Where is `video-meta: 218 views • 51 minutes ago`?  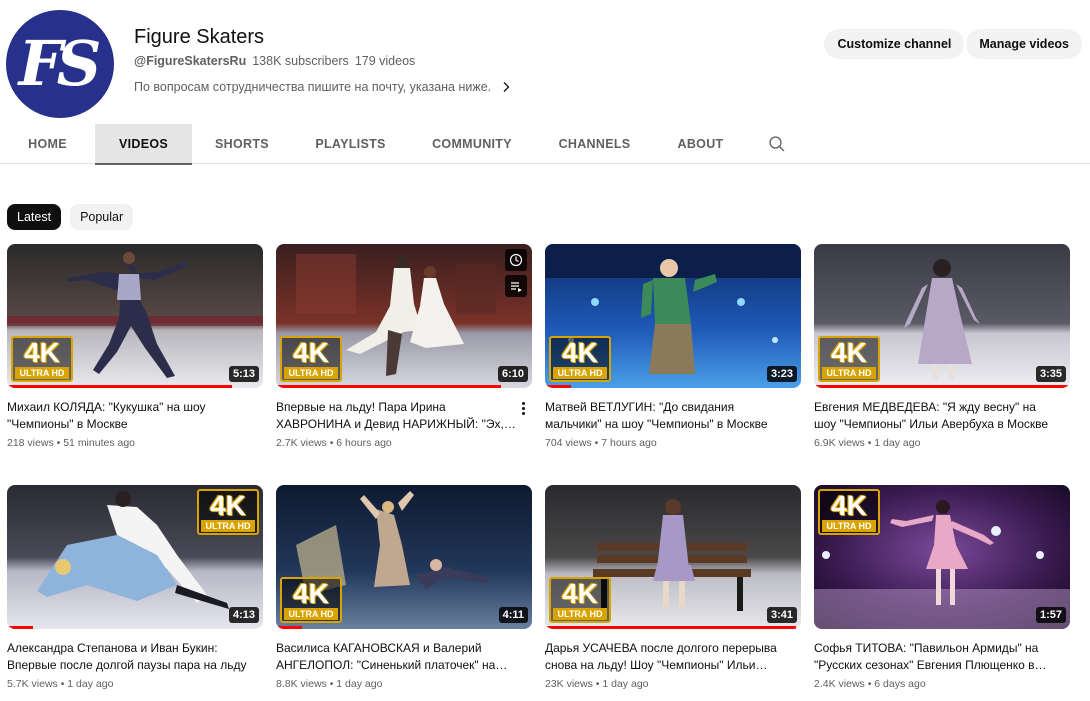
video-meta: 218 views • 51 minutes ago is located at coordinates (71, 443).